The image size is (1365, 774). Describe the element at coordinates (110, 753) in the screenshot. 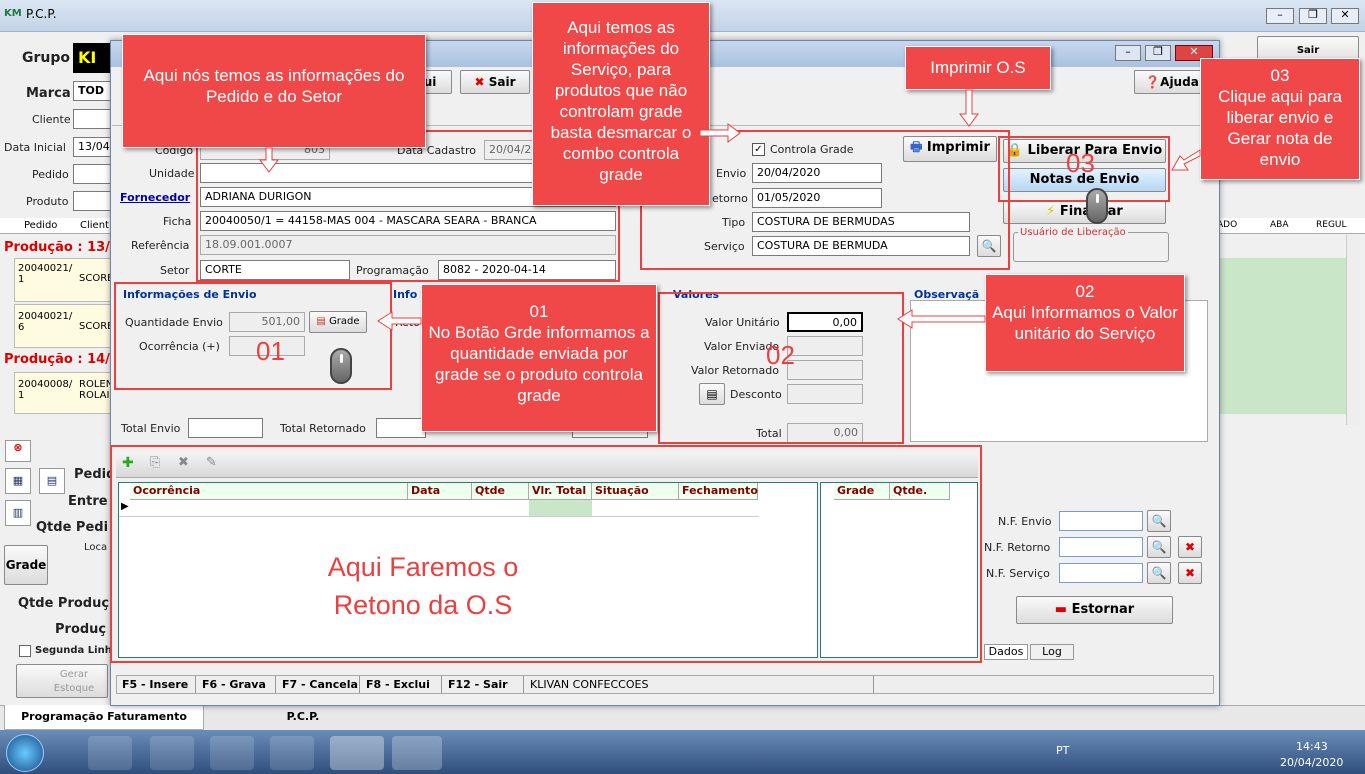

I see `server-manager-icon` at that location.